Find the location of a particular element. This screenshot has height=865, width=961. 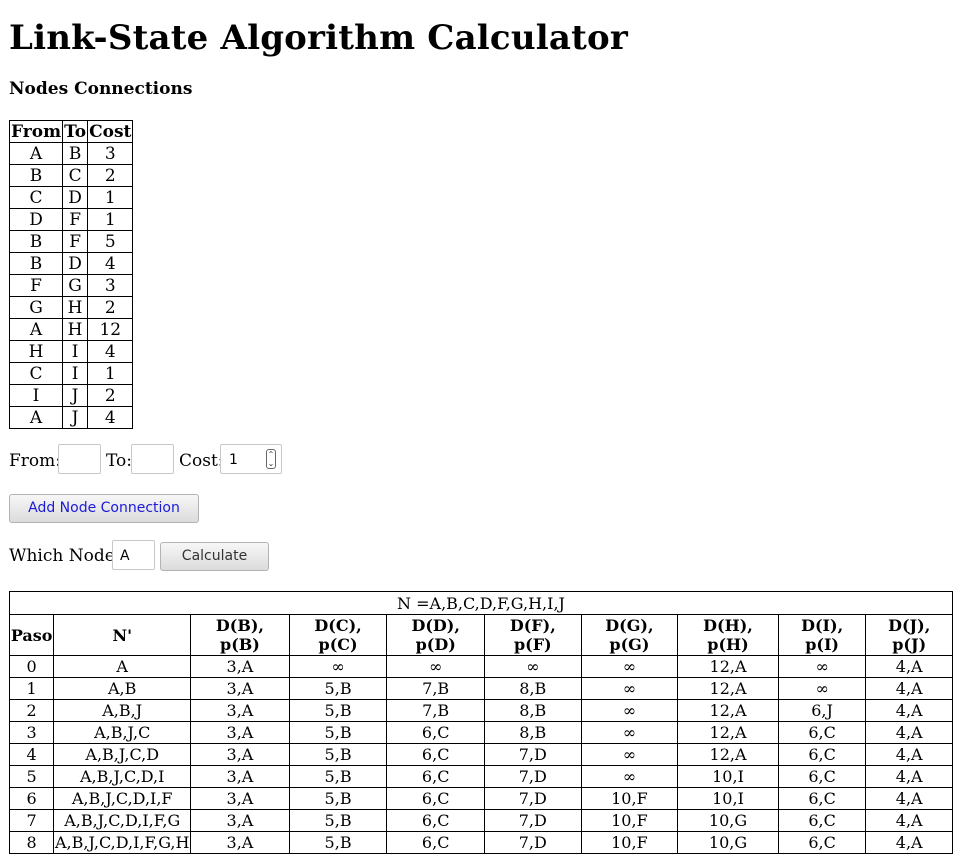

visited-set-cell: A,B,J,C,D,I,F,G is located at coordinates (122, 820).